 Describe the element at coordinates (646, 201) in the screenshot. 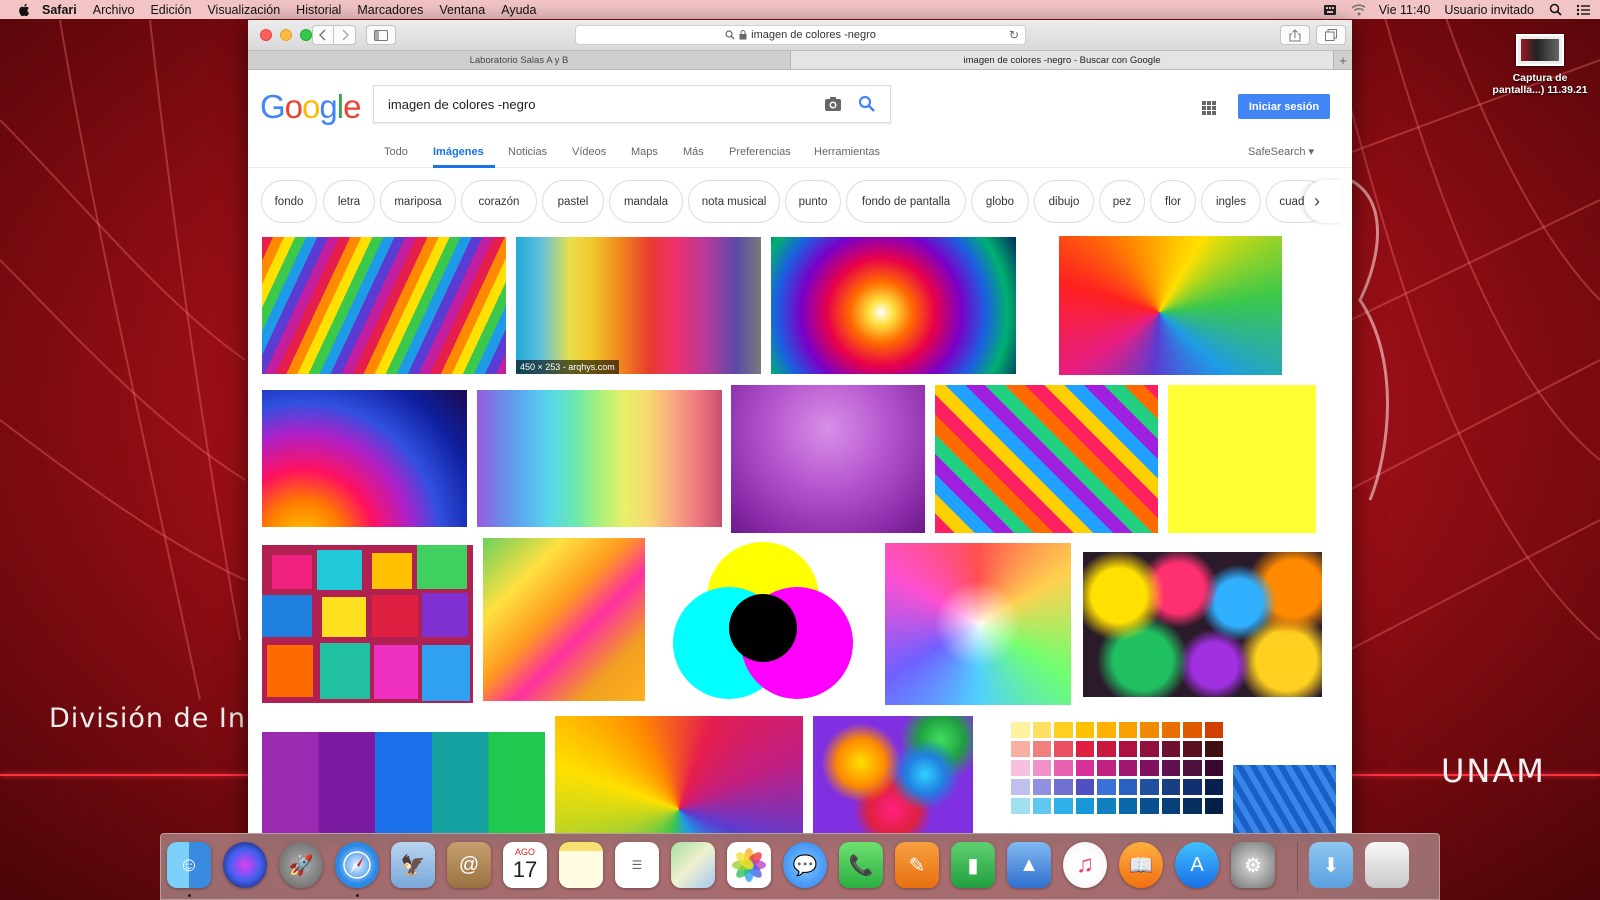

I see `chip-mandala: mandala` at that location.